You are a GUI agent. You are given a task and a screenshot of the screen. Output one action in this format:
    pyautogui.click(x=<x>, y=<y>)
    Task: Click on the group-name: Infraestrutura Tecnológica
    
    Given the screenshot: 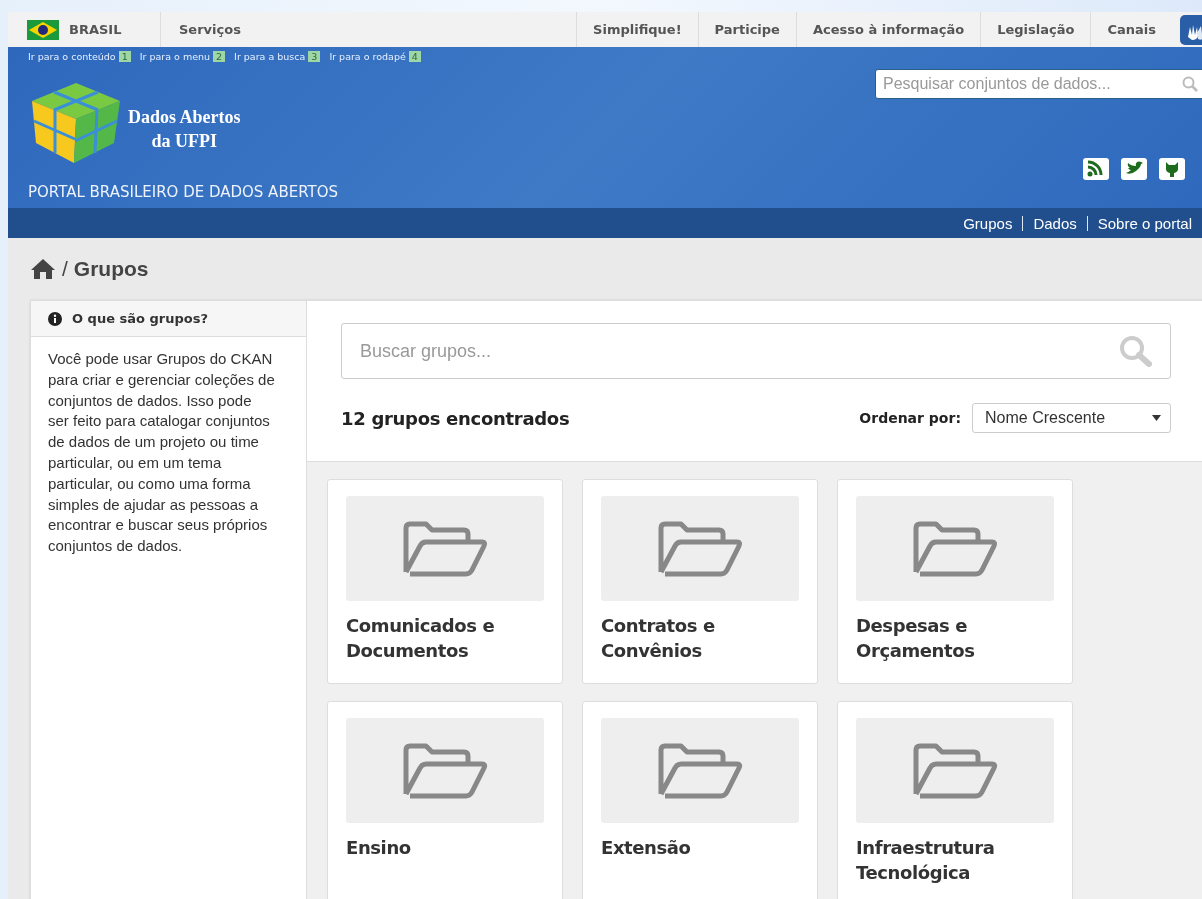 What is the action you would take?
    pyautogui.click(x=926, y=860)
    